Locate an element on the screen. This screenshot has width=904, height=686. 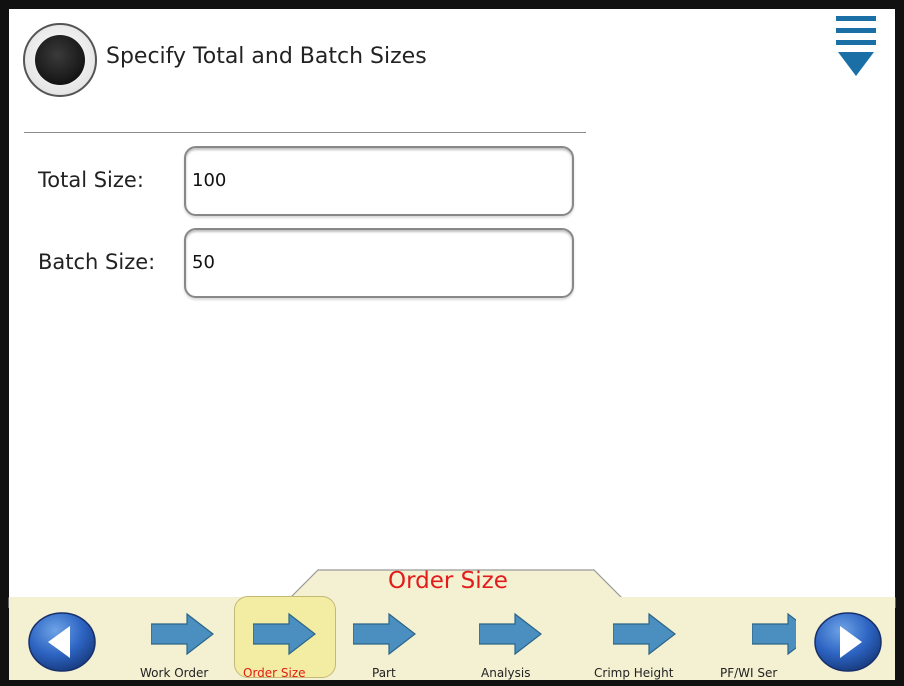
back-button is located at coordinates (62, 642).